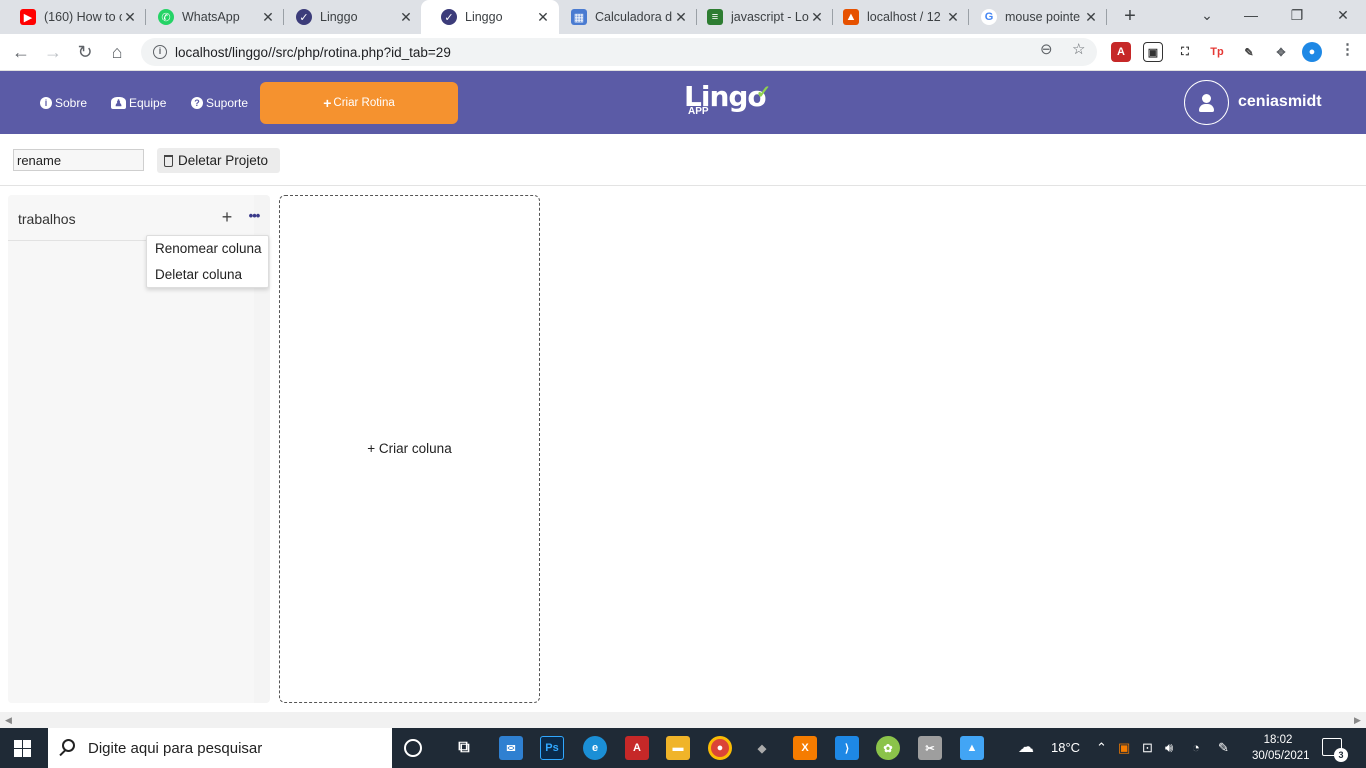  What do you see at coordinates (1169, 748) in the screenshot?
I see `volume-icon: 🔊︎` at bounding box center [1169, 748].